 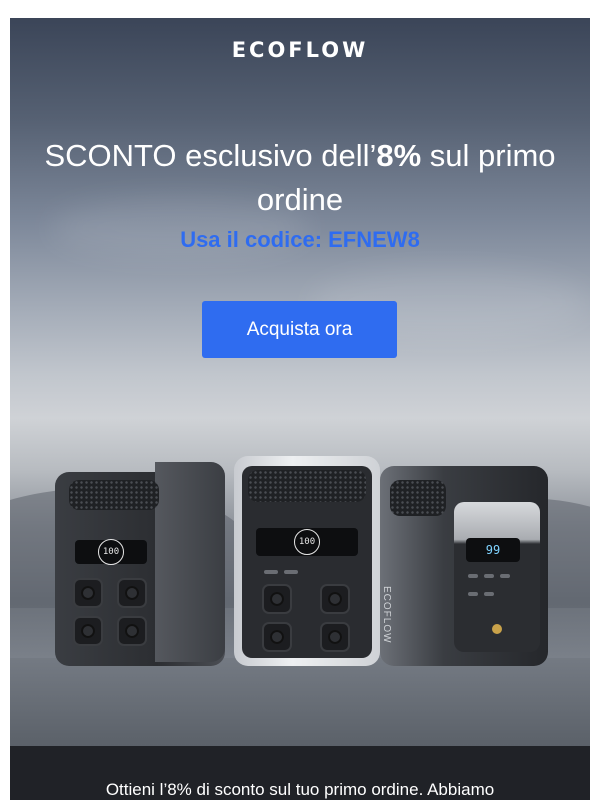 What do you see at coordinates (300, 239) in the screenshot?
I see `promo-code-line: Usa il codice: EFNEW8` at bounding box center [300, 239].